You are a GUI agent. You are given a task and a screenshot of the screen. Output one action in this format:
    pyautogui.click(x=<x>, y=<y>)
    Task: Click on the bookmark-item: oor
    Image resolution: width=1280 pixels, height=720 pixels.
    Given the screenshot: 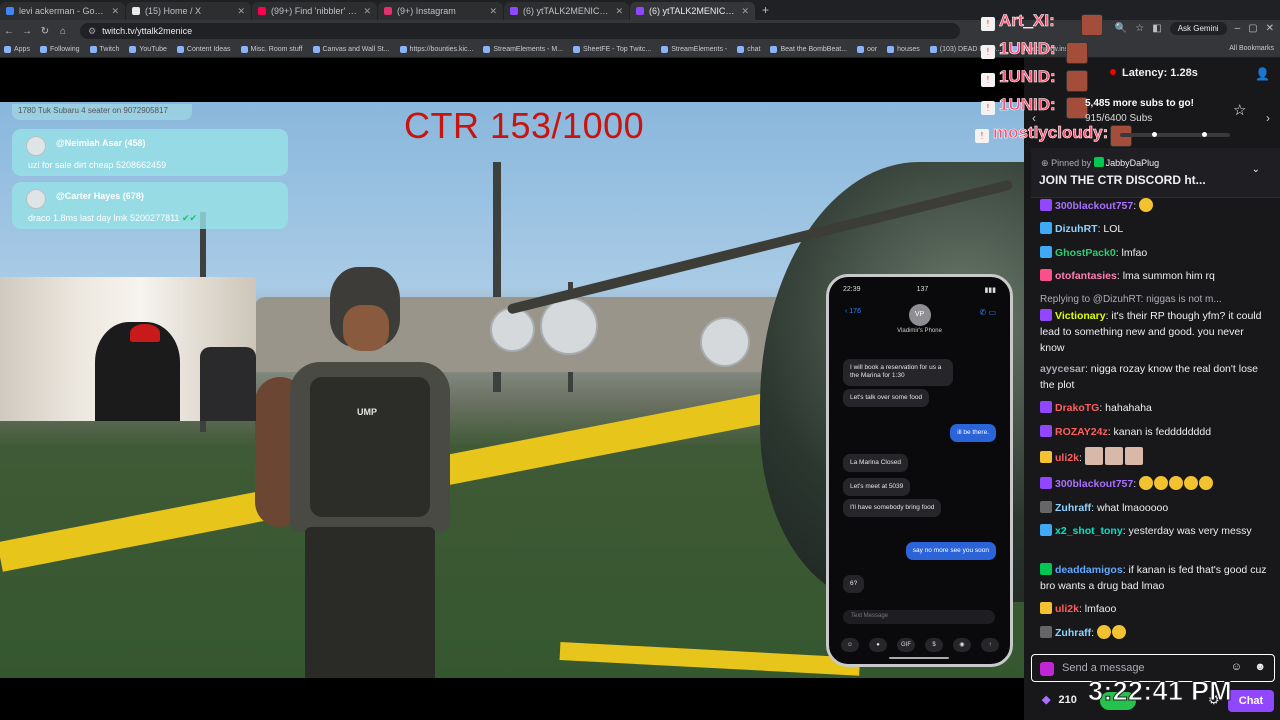 What is the action you would take?
    pyautogui.click(x=867, y=49)
    